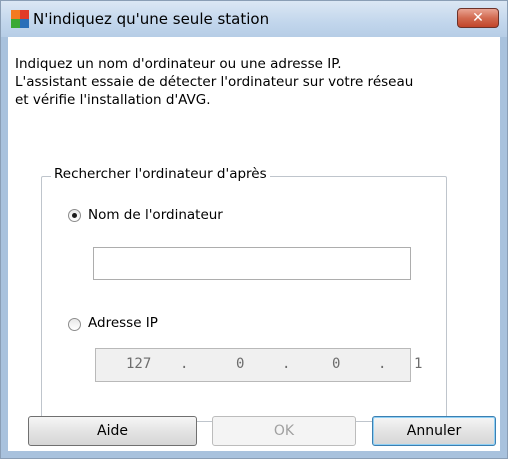  What do you see at coordinates (139, 364) in the screenshot?
I see `ip-octet-1: 127` at bounding box center [139, 364].